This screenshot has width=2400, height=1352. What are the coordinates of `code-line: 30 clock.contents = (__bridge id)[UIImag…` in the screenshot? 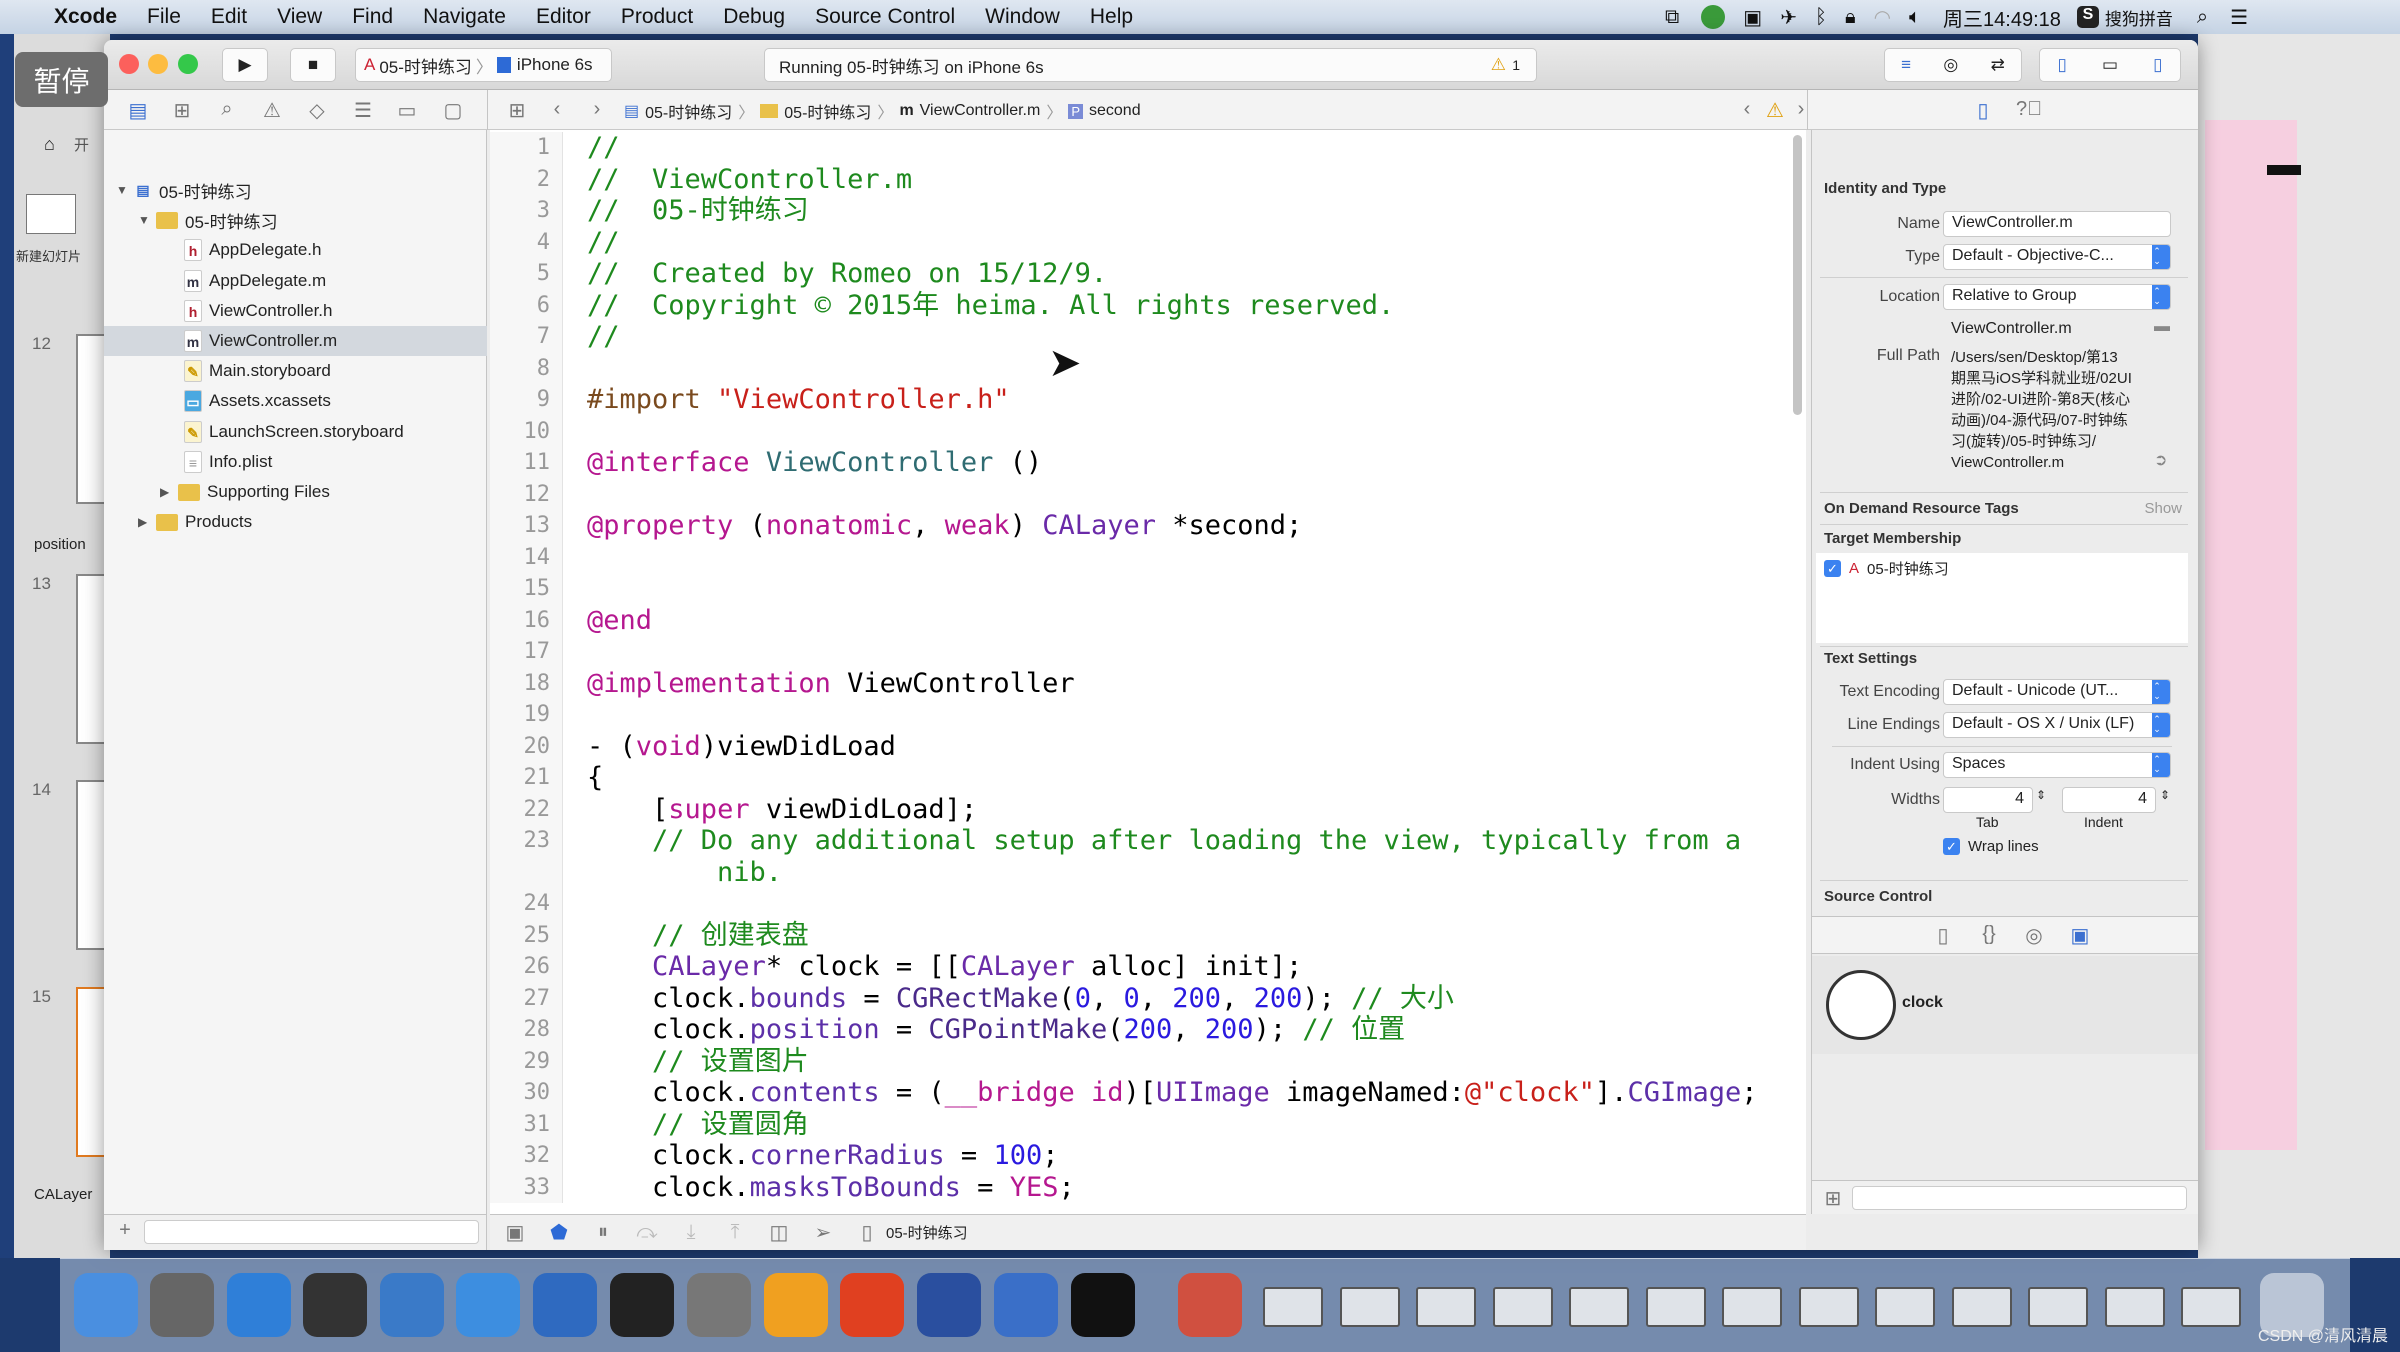 It's located at (1148, 1093).